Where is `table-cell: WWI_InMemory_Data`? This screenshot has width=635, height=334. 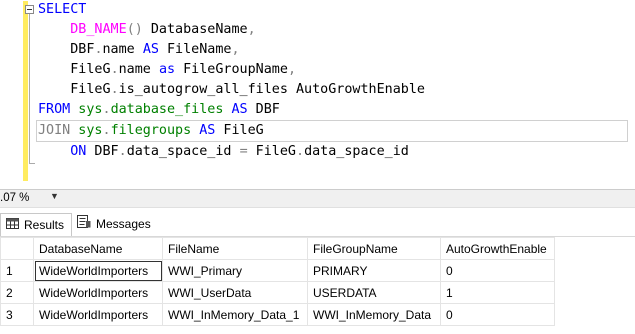 table-cell: WWI_InMemory_Data is located at coordinates (374, 314).